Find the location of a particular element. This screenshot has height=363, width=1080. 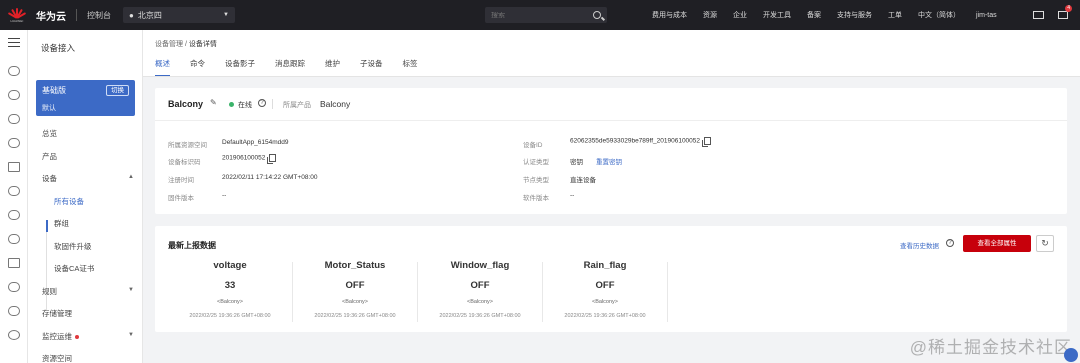

tab-commands: 命令 is located at coordinates (197, 67).